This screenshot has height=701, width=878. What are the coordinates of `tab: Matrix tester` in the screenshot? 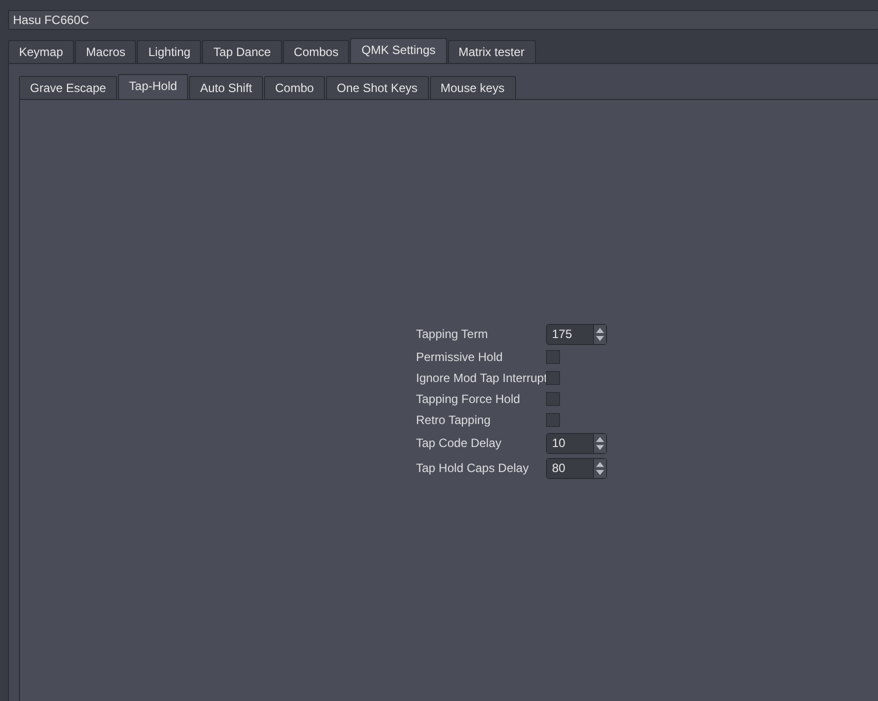 It's located at (492, 51).